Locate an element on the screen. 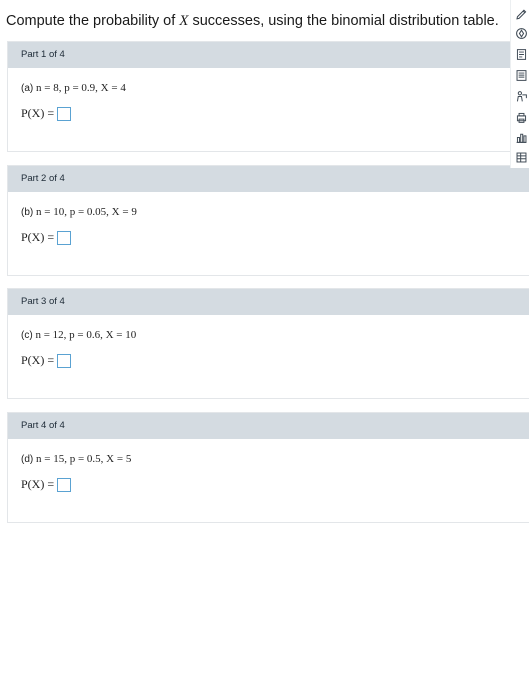 This screenshot has width=529, height=700. part-1-question: (a) n = 8, p = 0.9, X = 4 is located at coordinates (73, 88).